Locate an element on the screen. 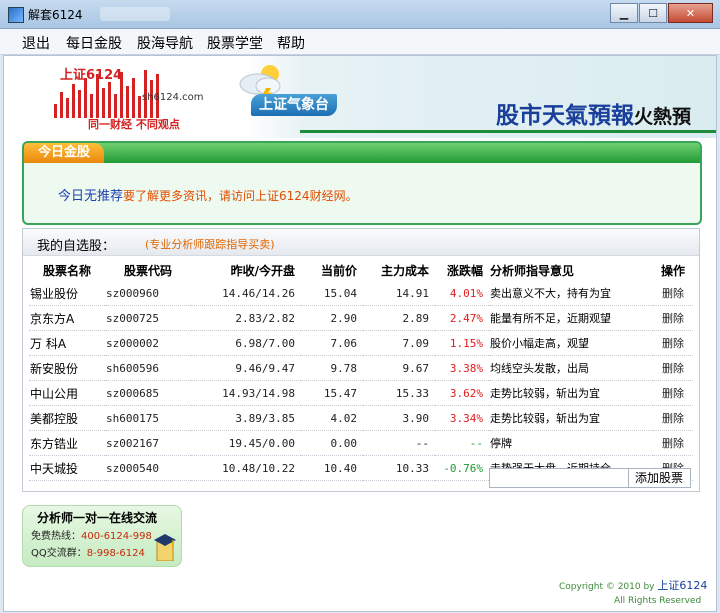 This screenshot has width=720, height=613. graduation-hat-icon is located at coordinates (165, 547).